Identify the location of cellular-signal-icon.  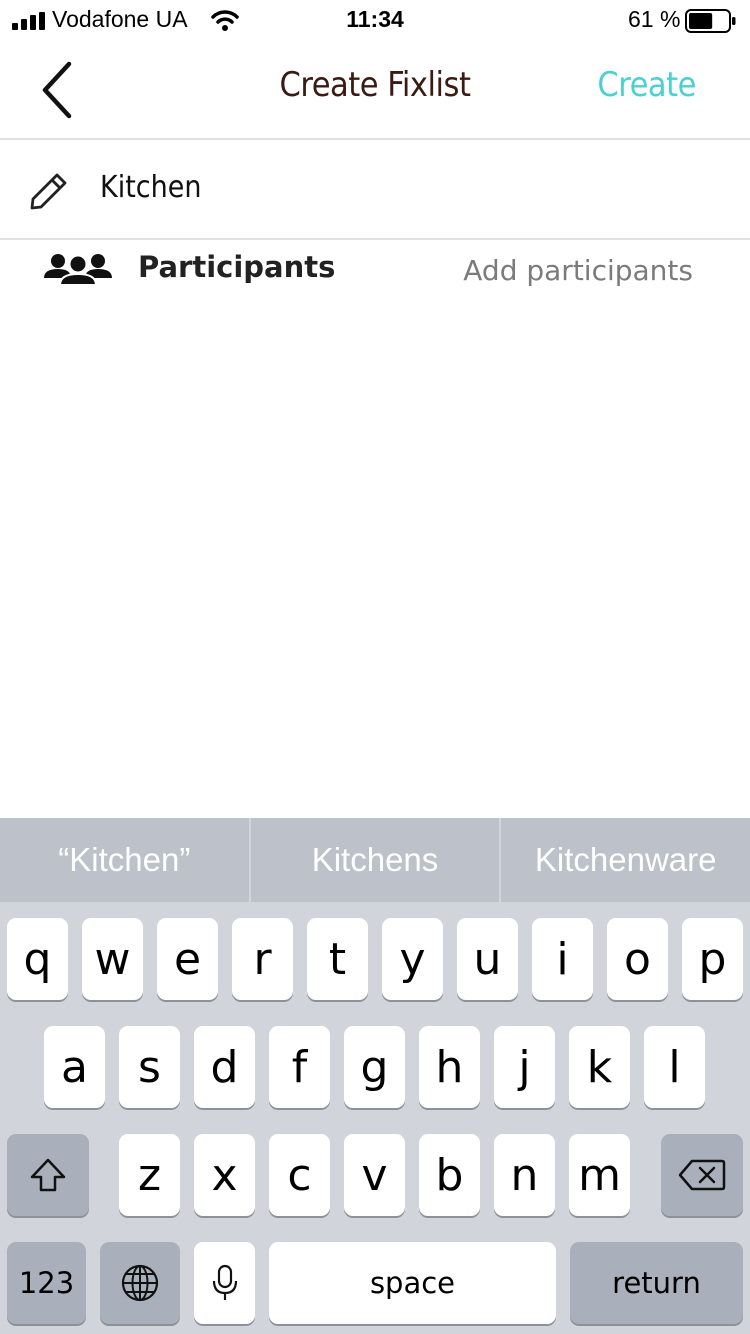
(28, 21).